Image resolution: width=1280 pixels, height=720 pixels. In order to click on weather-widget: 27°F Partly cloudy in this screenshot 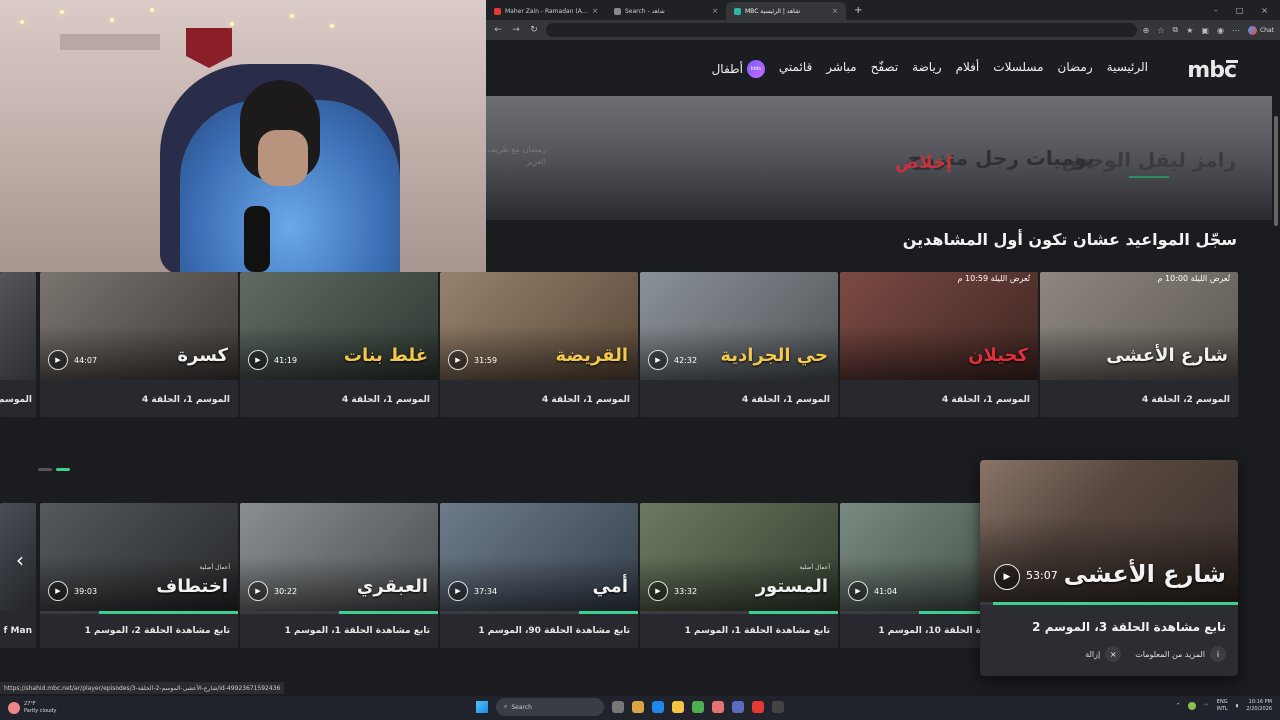, I will do `click(60, 708)`.